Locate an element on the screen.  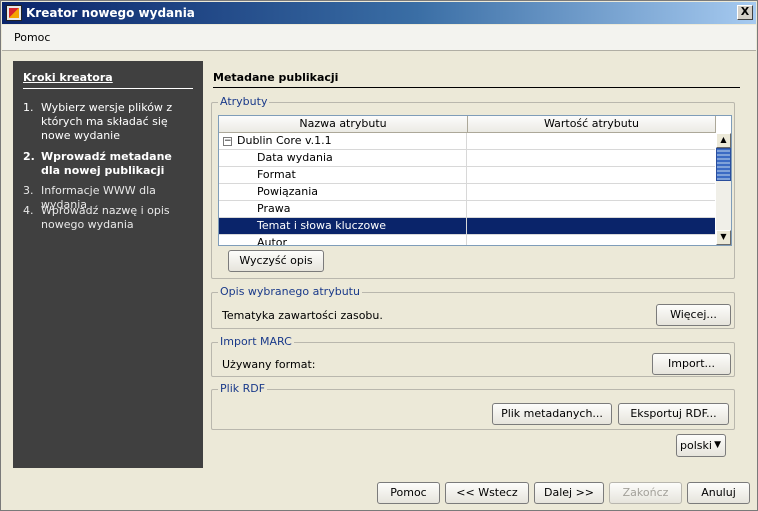
table-row: − Dublin Core v.1.1 is located at coordinates (467, 141).